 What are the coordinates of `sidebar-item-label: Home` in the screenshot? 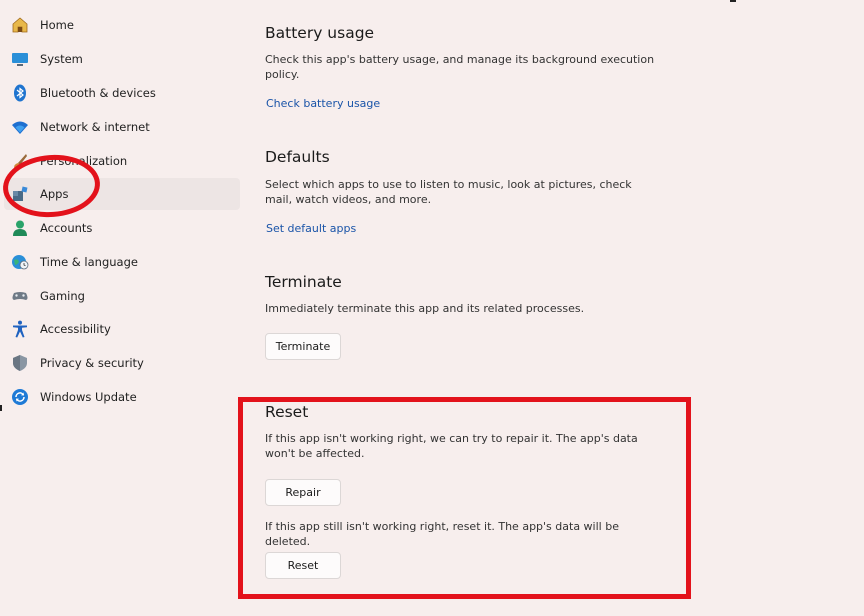 It's located at (57, 25).